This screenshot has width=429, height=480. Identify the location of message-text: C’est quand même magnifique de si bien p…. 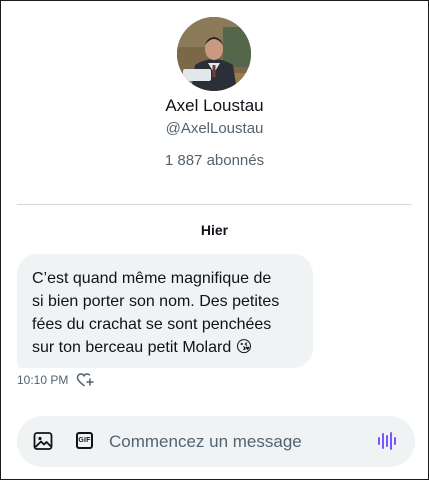
(156, 313).